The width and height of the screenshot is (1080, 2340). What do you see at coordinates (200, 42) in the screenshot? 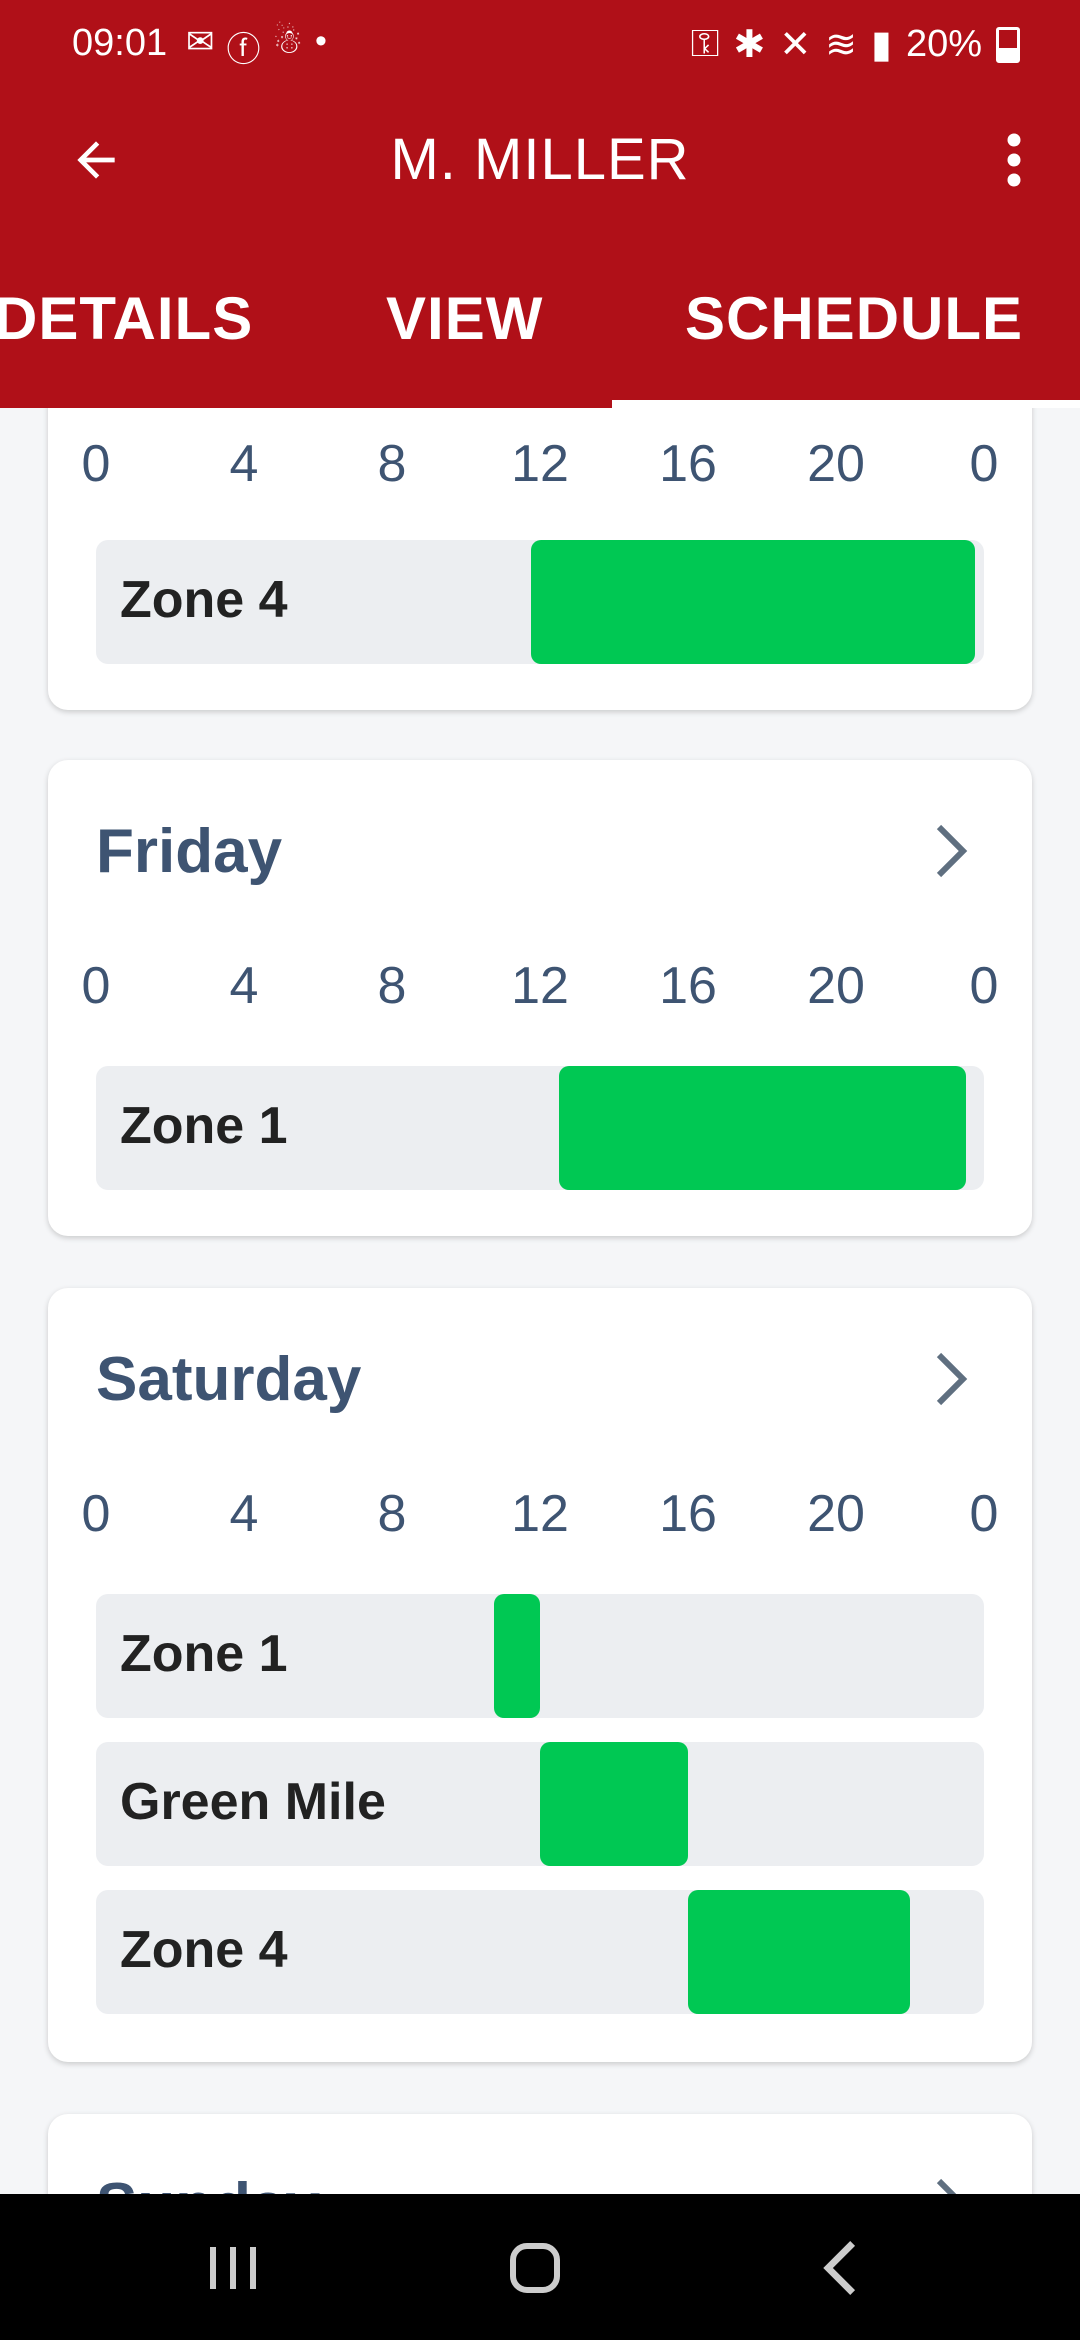
I see `gmail-icon: ✉` at bounding box center [200, 42].